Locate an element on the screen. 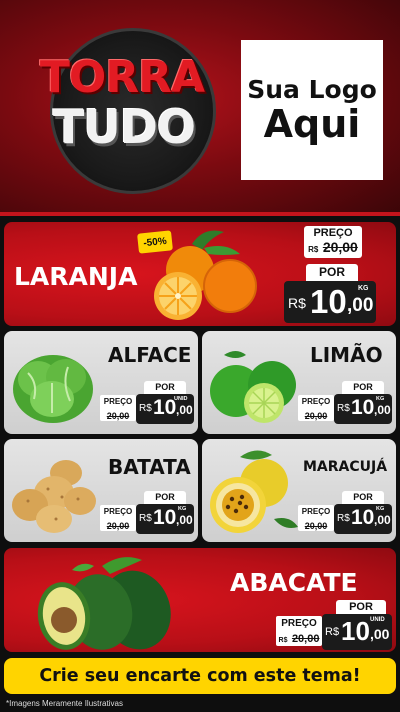 The image size is (400, 712). brand-line-2: TUDO is located at coordinates (124, 127).